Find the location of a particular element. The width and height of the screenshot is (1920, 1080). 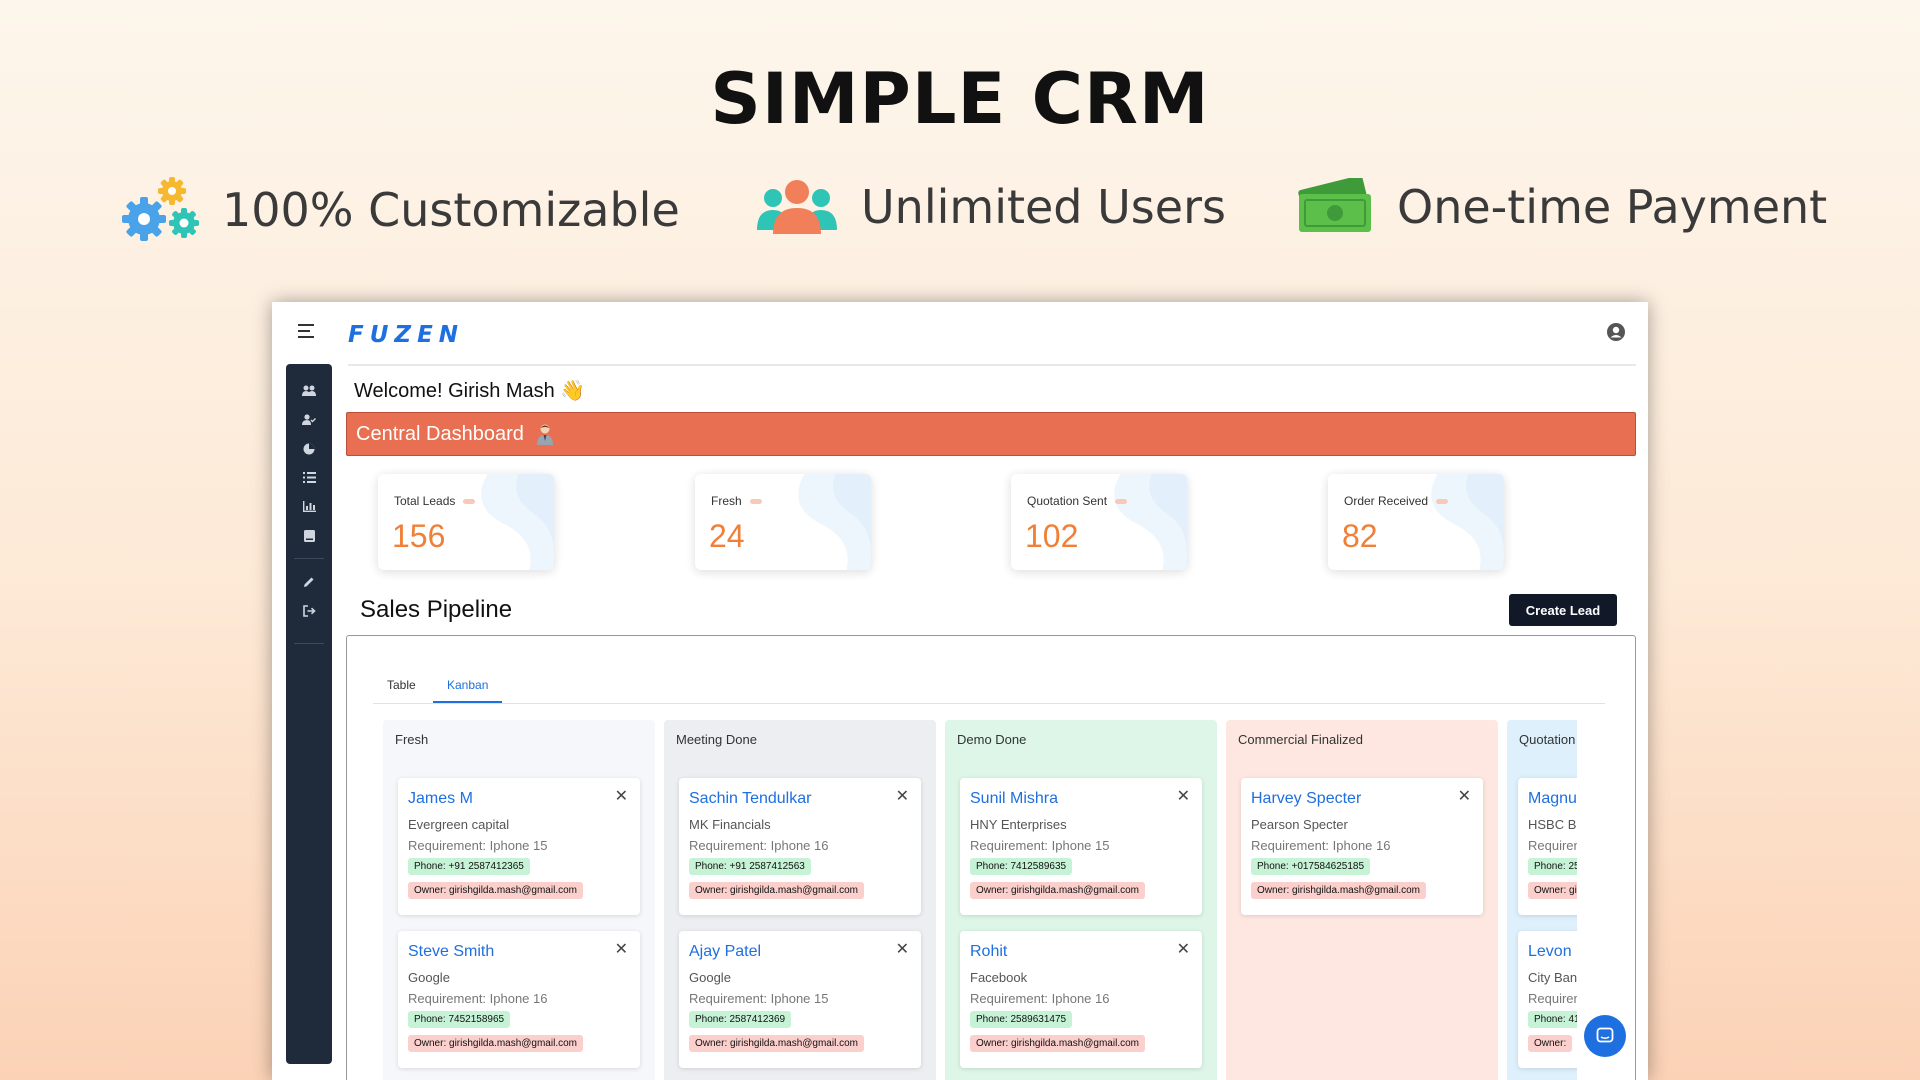

edit-icon is located at coordinates (309, 581).